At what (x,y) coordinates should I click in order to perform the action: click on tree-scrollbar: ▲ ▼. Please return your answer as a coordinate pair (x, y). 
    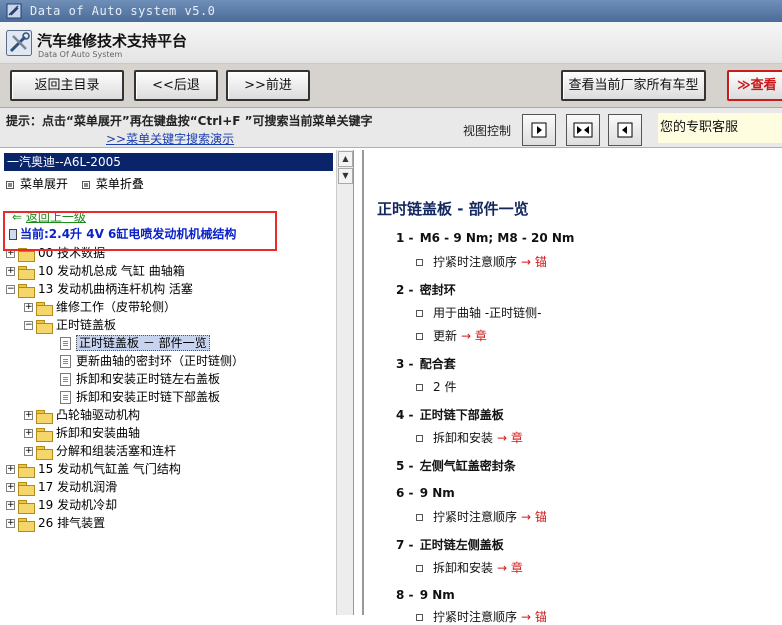
    Looking at the image, I should click on (344, 382).